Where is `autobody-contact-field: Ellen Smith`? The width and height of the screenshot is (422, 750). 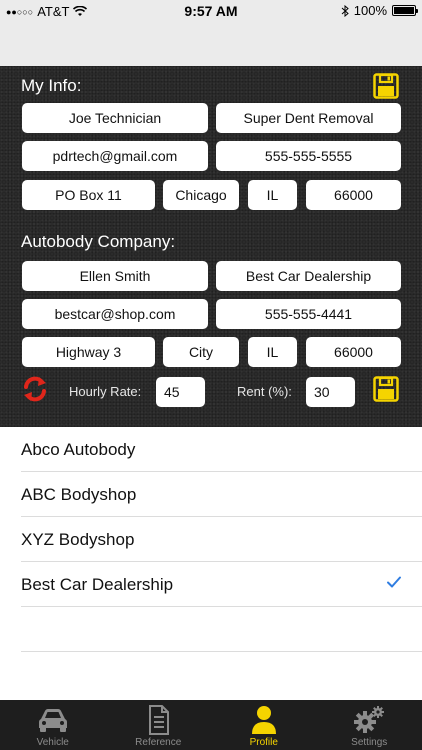 autobody-contact-field: Ellen Smith is located at coordinates (115, 276).